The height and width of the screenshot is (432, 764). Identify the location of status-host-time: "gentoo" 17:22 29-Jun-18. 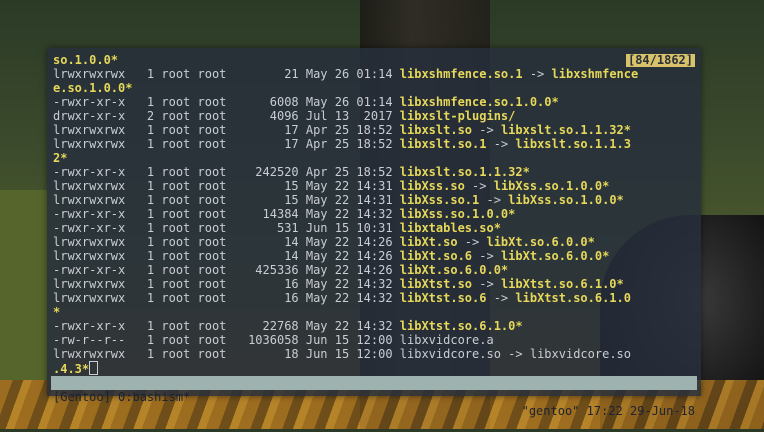
(608, 411).